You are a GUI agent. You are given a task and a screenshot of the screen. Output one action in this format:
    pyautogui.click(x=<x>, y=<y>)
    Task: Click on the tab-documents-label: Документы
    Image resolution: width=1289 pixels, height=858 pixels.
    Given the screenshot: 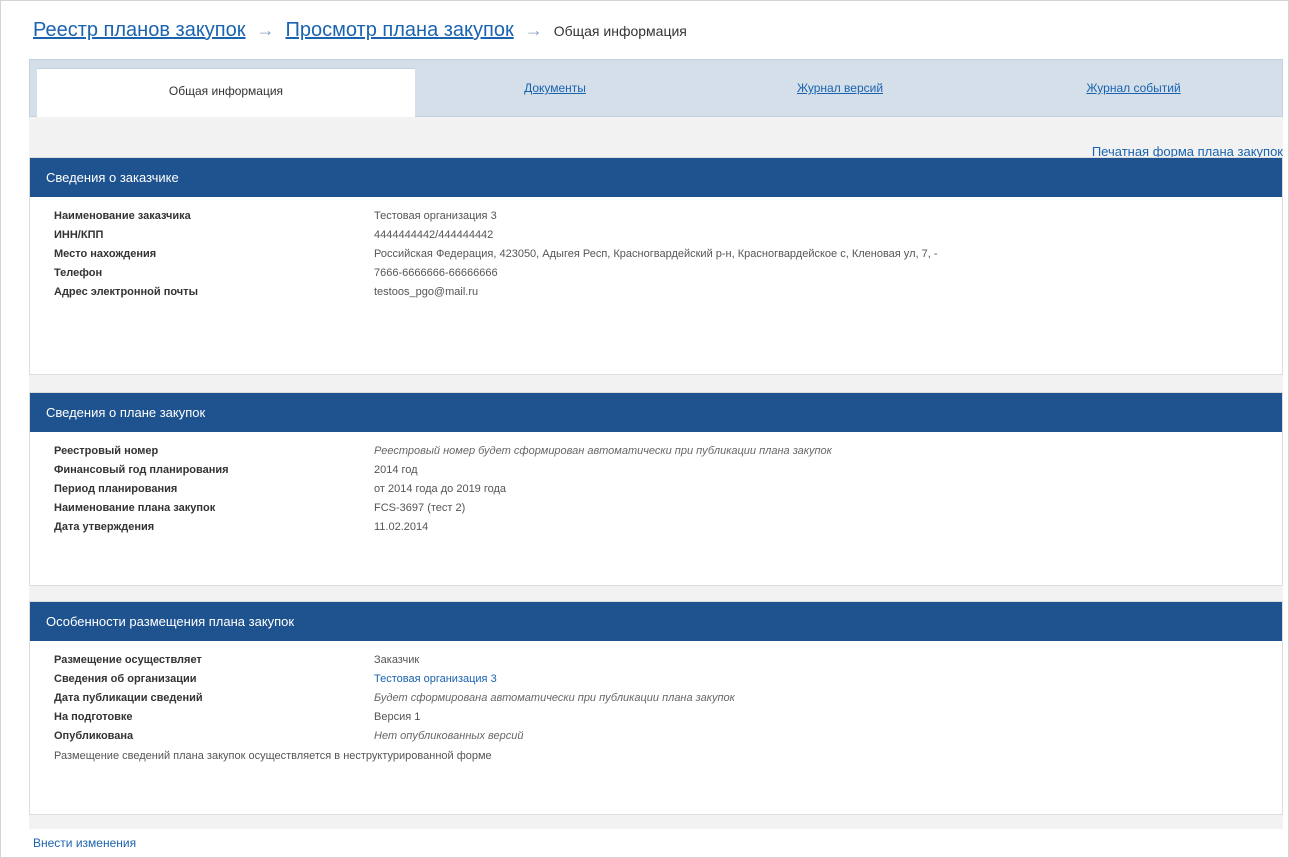 What is the action you would take?
    pyautogui.click(x=555, y=88)
    